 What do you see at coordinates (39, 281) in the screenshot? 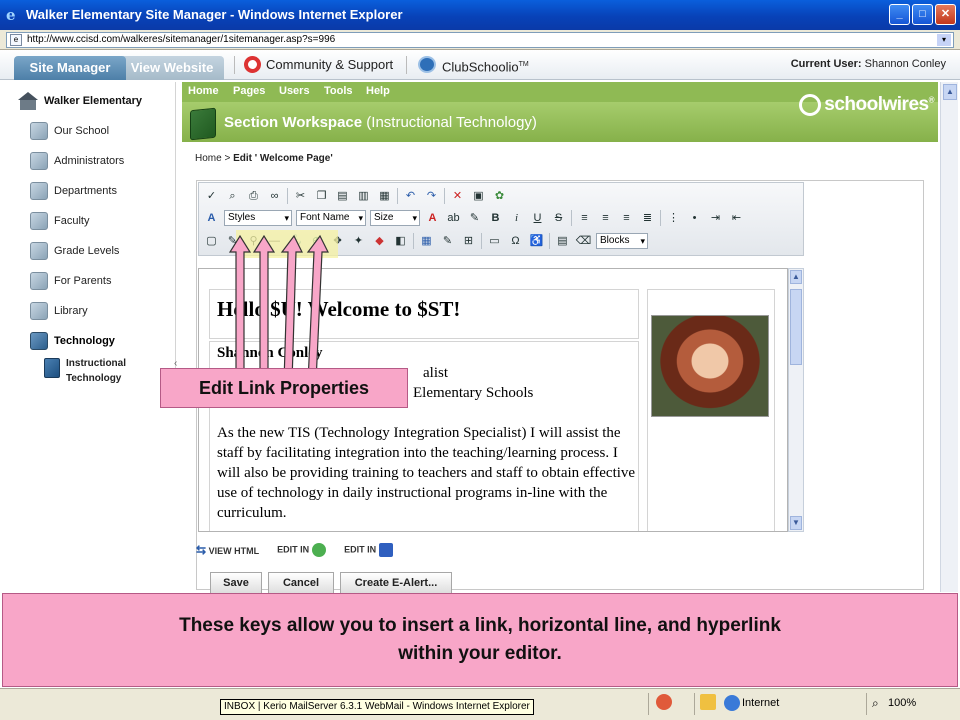
I see `folder-icon` at bounding box center [39, 281].